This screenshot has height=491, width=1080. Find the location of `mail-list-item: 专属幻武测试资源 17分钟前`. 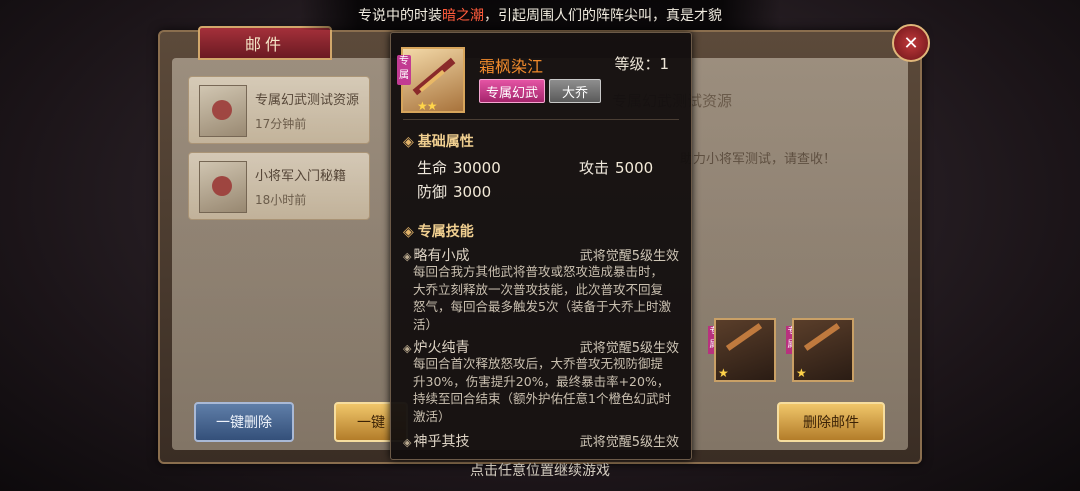

mail-list-item: 专属幻武测试资源 17分钟前 is located at coordinates (279, 110).